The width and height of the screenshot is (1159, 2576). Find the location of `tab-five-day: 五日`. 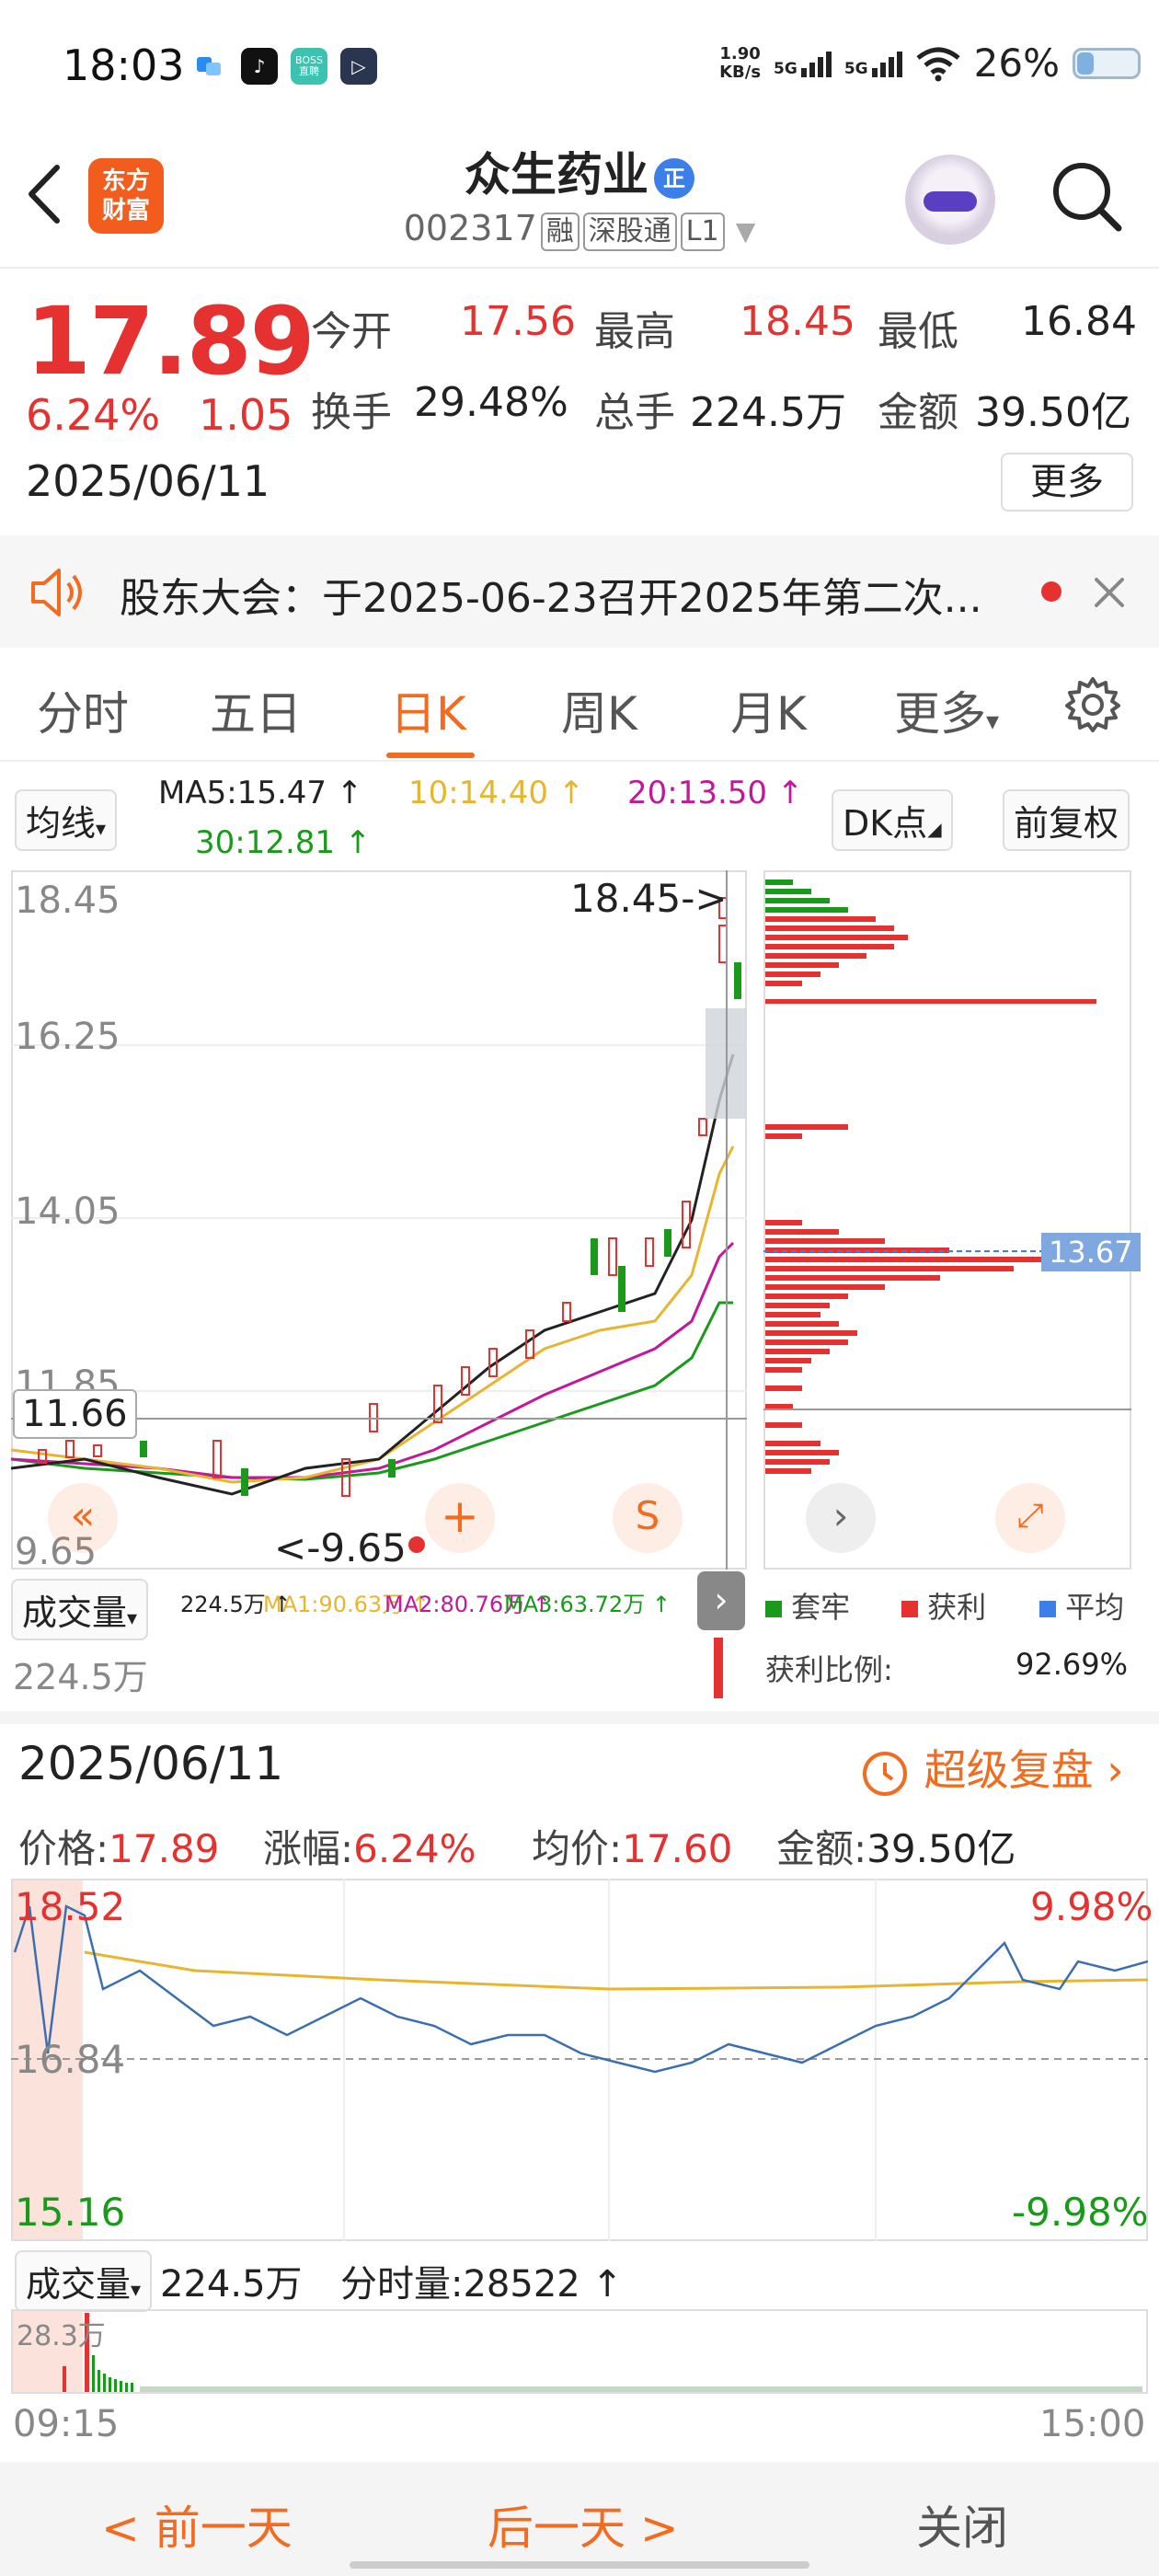

tab-five-day: 五日 is located at coordinates (256, 710).